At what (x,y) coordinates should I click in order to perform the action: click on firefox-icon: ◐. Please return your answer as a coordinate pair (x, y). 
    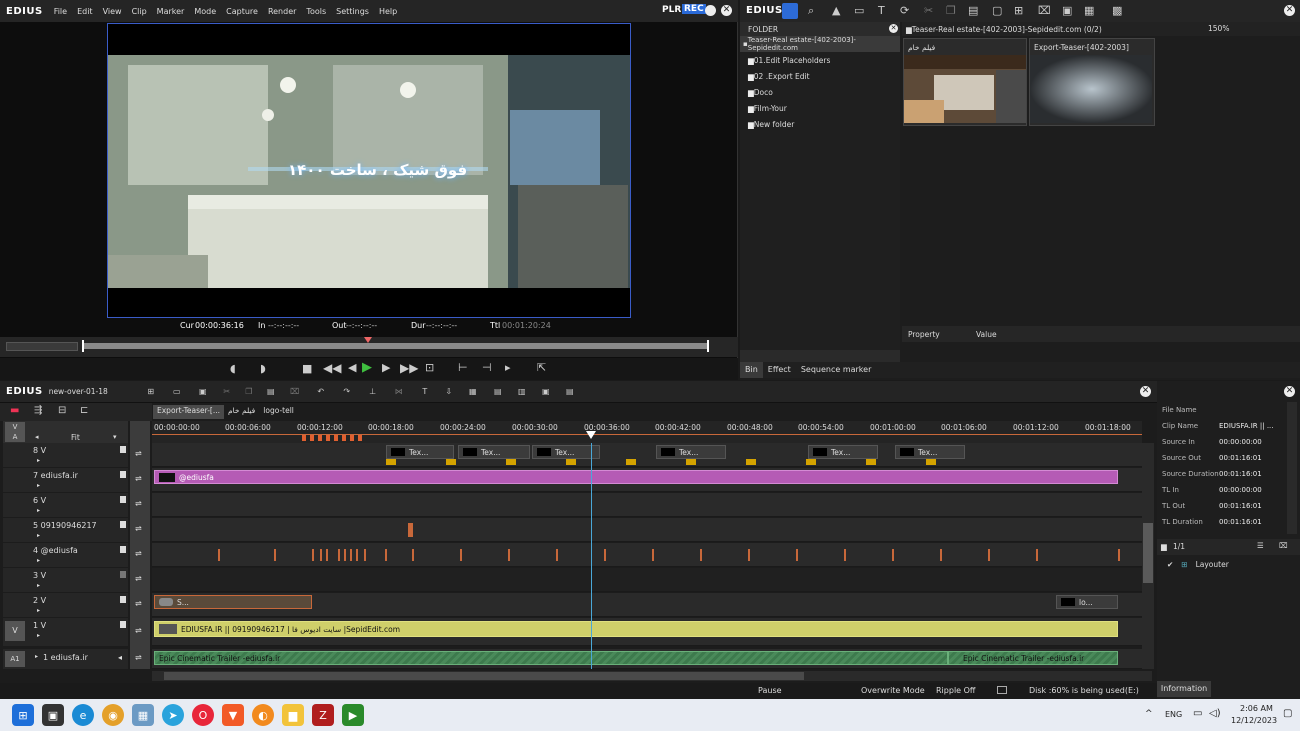
    Looking at the image, I should click on (263, 715).